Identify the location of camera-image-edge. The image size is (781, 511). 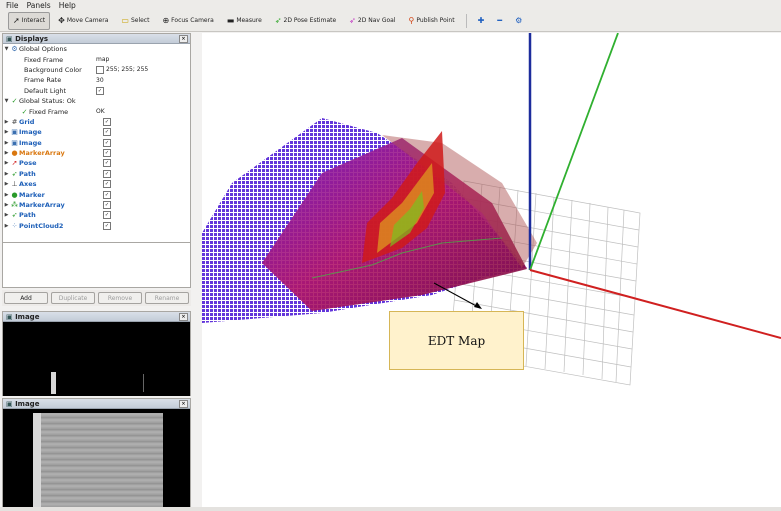
(37, 460).